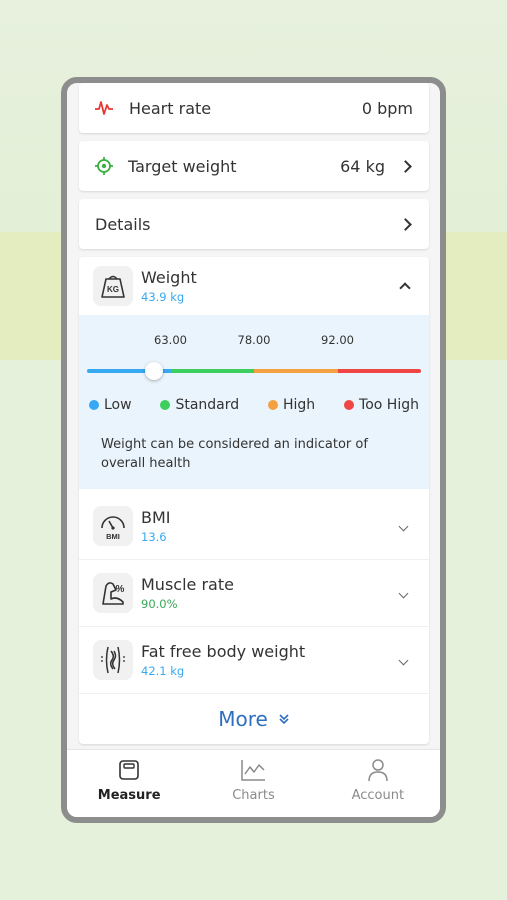  Describe the element at coordinates (207, 405) in the screenshot. I see `legend-standard-label: Standard` at that location.